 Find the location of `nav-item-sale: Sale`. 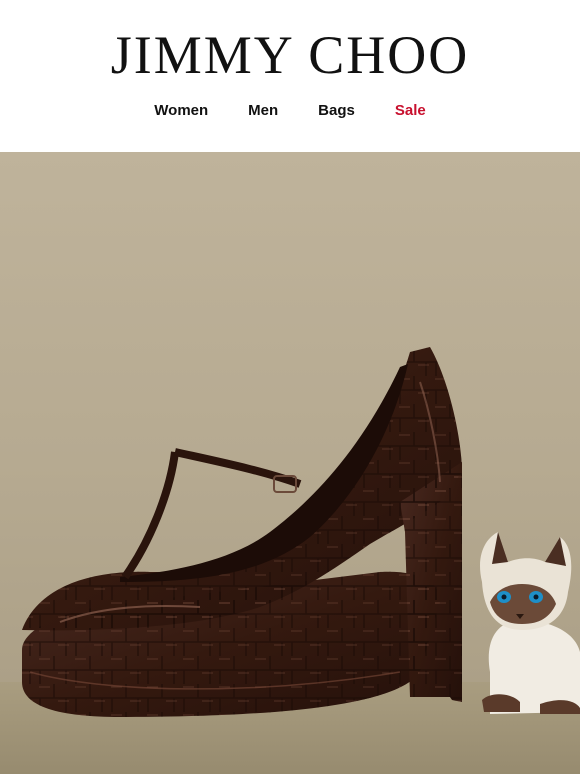

nav-item-sale: Sale is located at coordinates (410, 111).